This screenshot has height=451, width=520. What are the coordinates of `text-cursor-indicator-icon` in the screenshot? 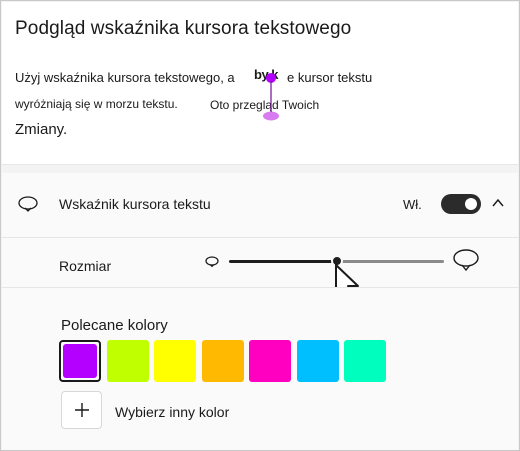 It's located at (271, 97).